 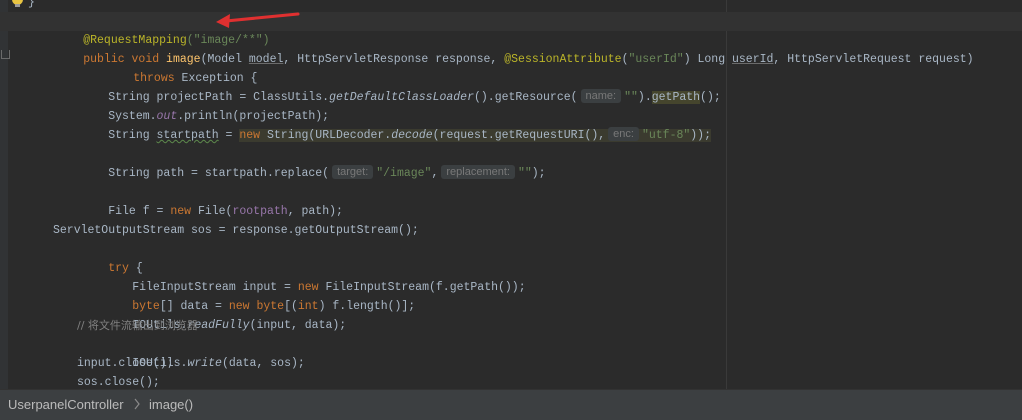 What do you see at coordinates (219, 173) in the screenshot?
I see `code-text: String path = startpath.replace(` at bounding box center [219, 173].